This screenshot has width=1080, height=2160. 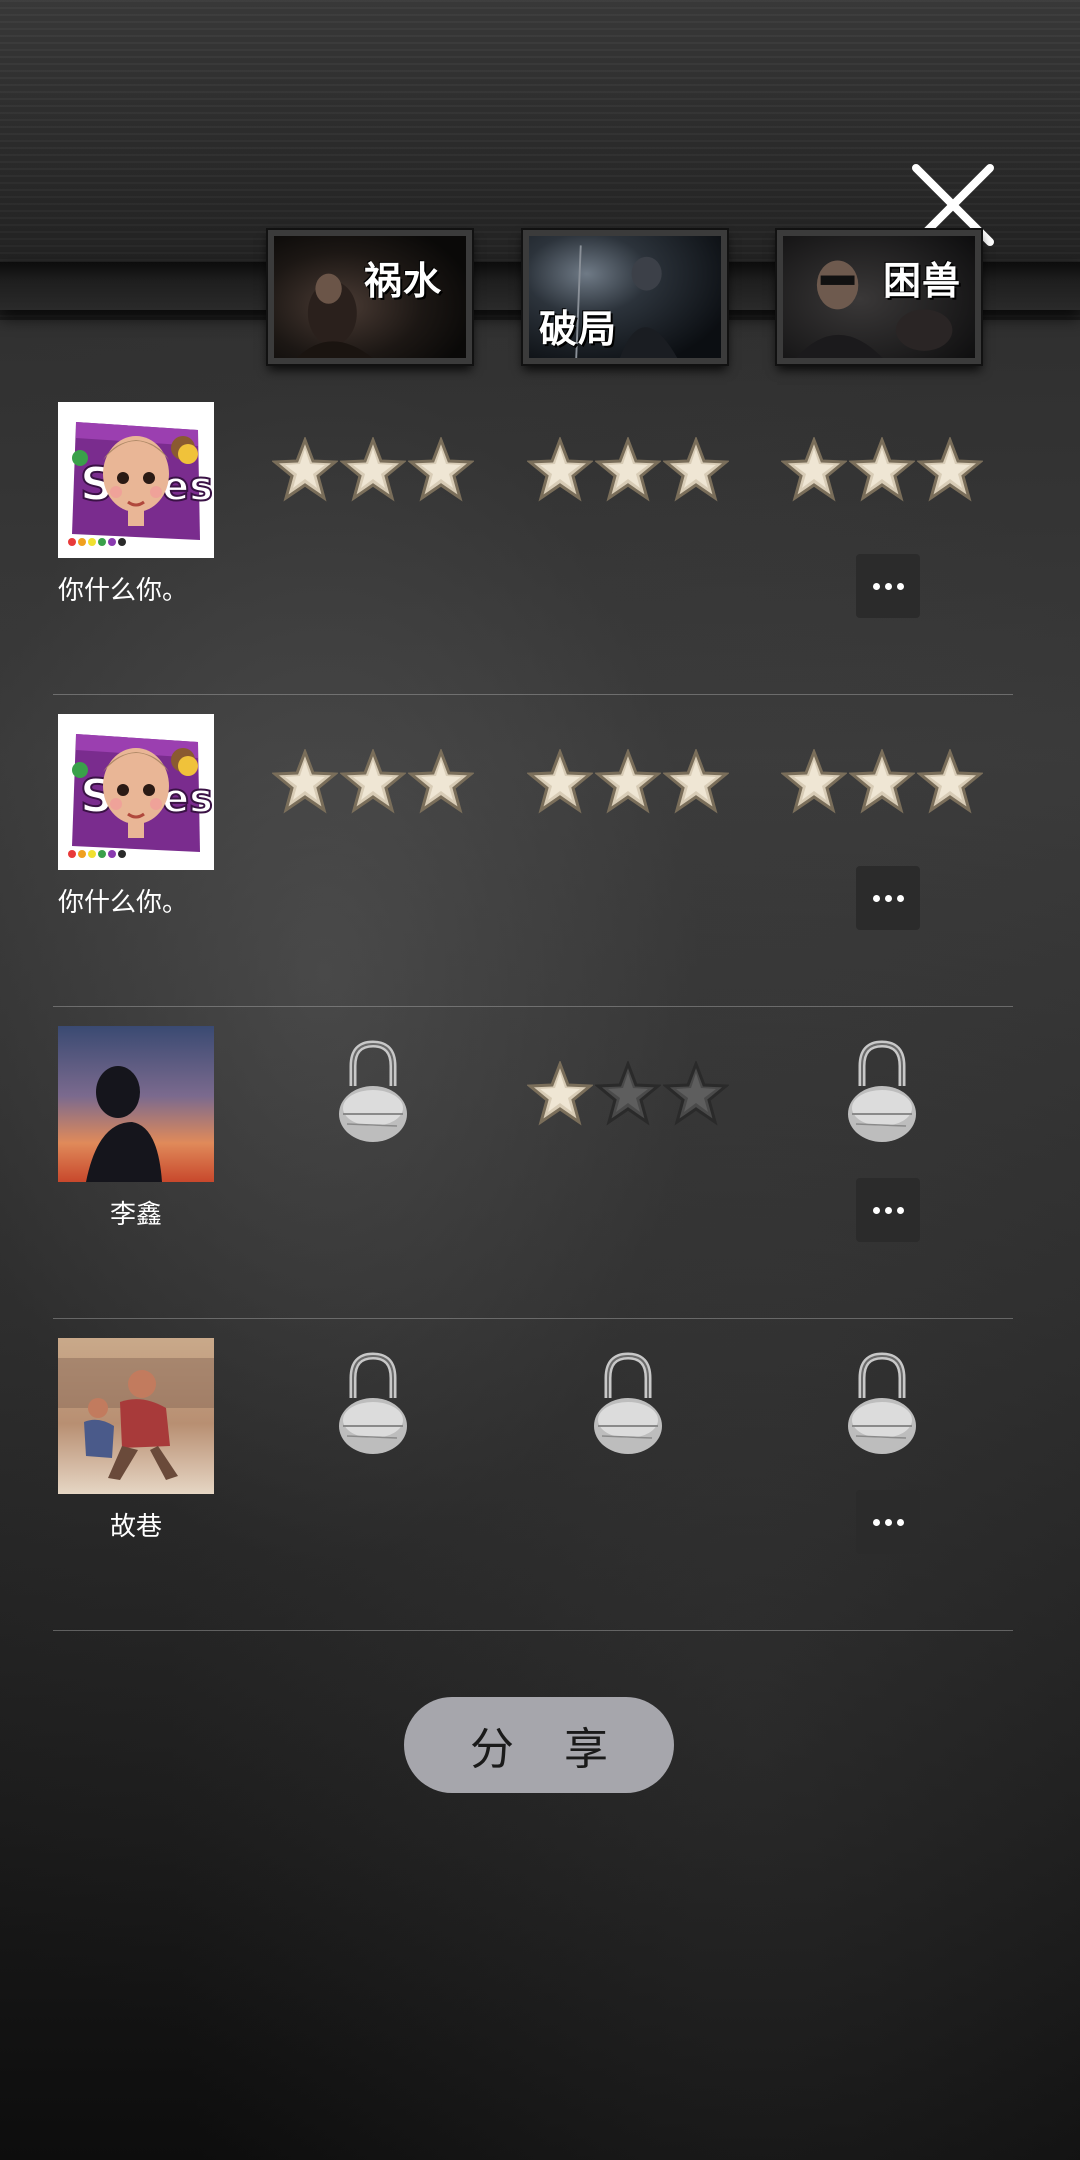 I want to click on level-tab-title: 祸水, so click(x=403, y=281).